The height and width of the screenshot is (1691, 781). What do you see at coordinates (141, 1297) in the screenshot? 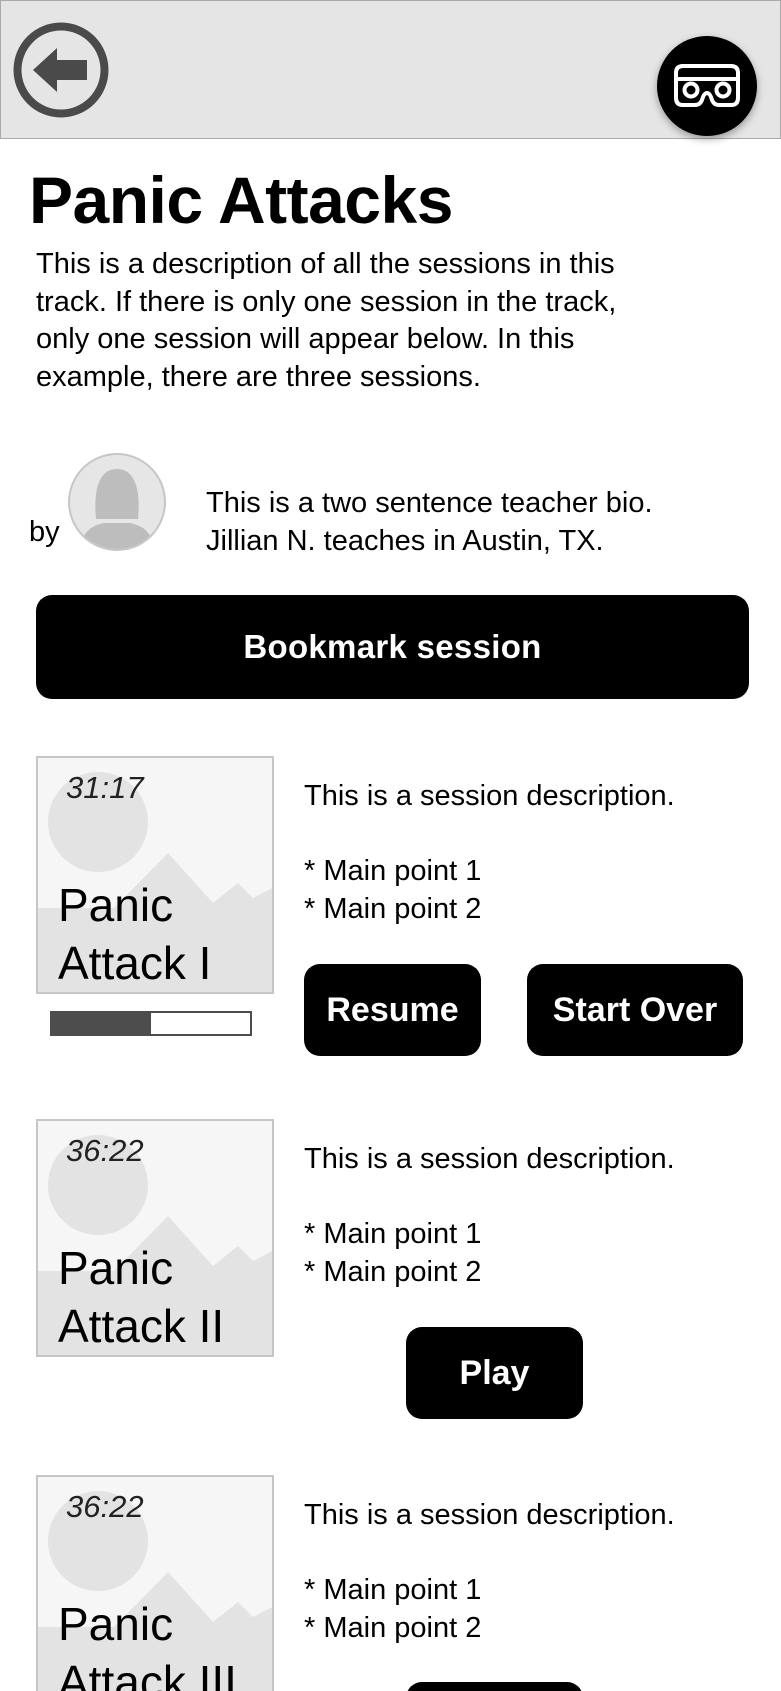
I see `session-title: Panic Attack II` at bounding box center [141, 1297].